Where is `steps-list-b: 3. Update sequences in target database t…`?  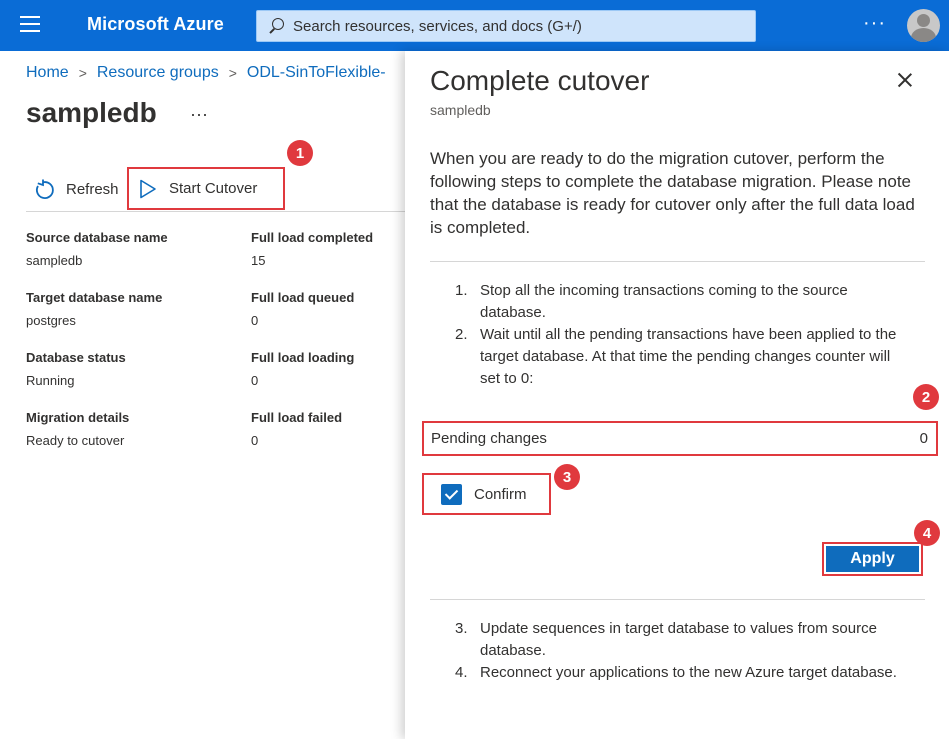 steps-list-b: 3. Update sequences in target database t… is located at coordinates (680, 651).